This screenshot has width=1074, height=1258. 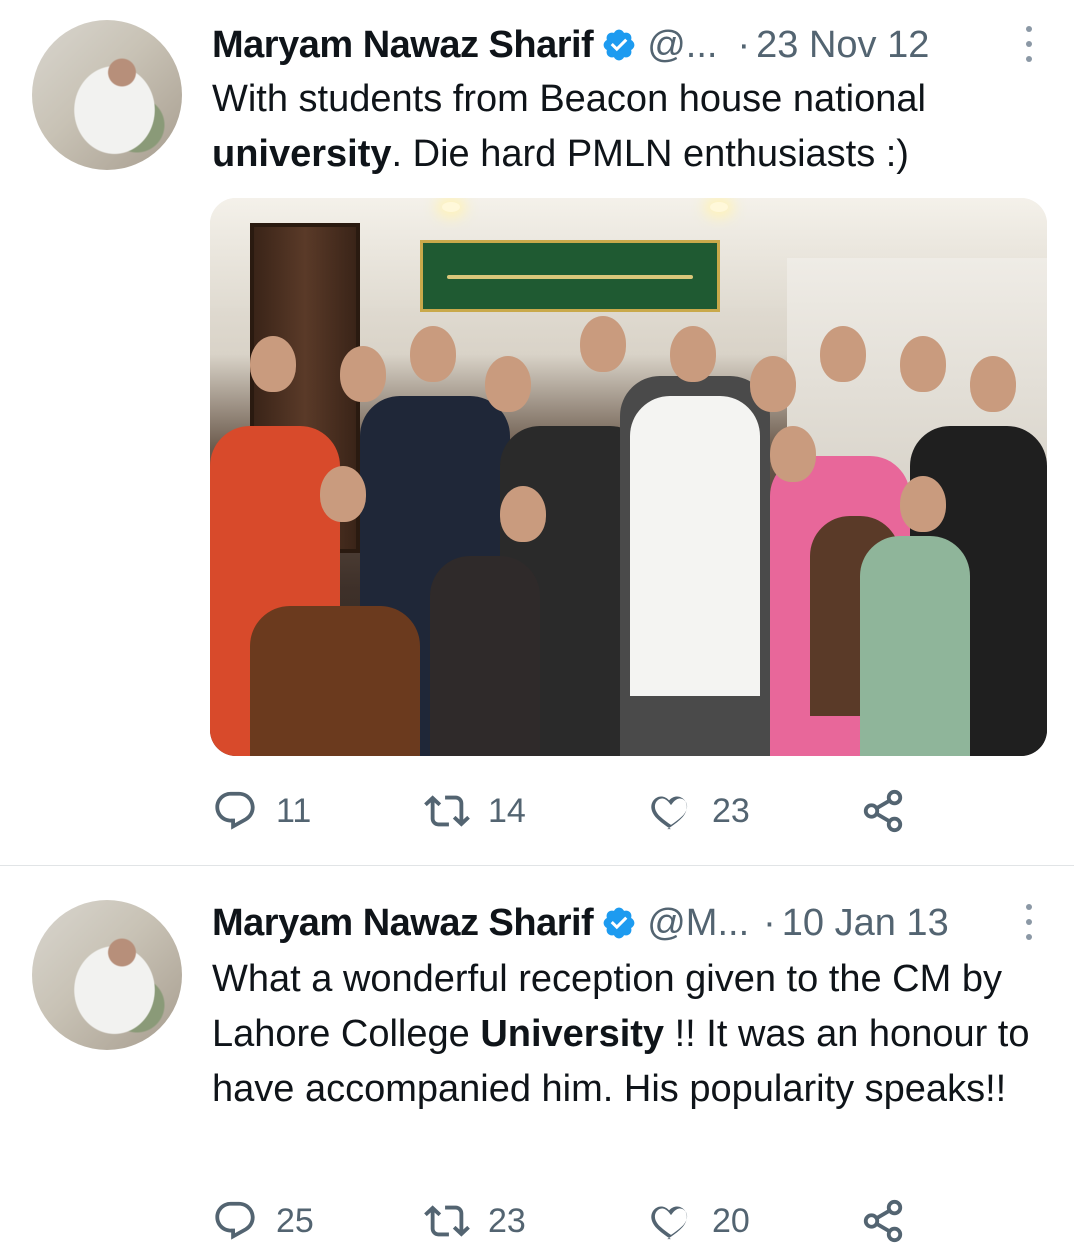 What do you see at coordinates (650, 154) in the screenshot?
I see `tweet-text-part: . Die hard PMLN enthusiasts :)` at bounding box center [650, 154].